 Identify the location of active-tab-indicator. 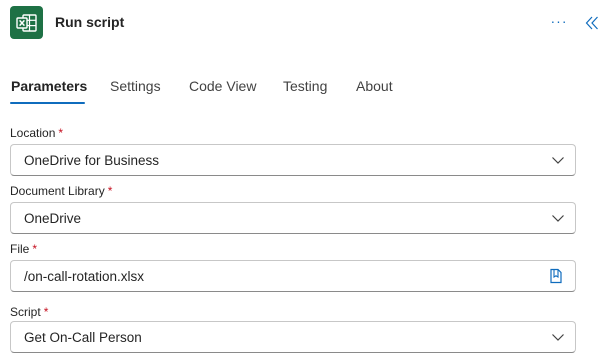
(47, 103).